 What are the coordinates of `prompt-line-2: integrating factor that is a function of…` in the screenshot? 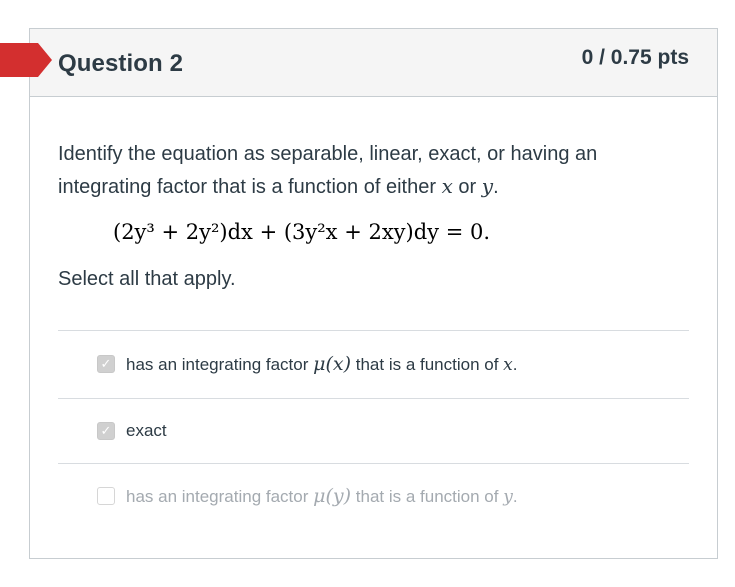 It's located at (368, 186).